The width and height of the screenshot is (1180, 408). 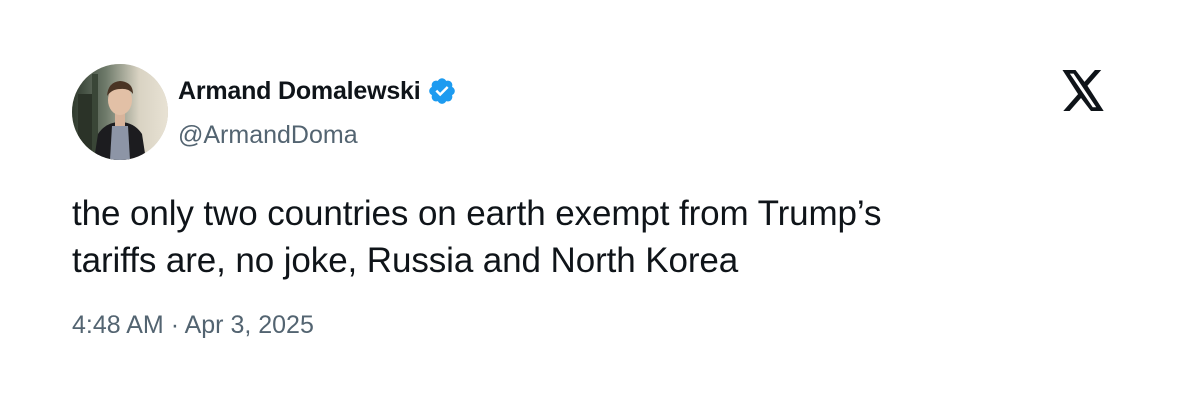 I want to click on author-name-row: Armand Domalewski, so click(x=317, y=91).